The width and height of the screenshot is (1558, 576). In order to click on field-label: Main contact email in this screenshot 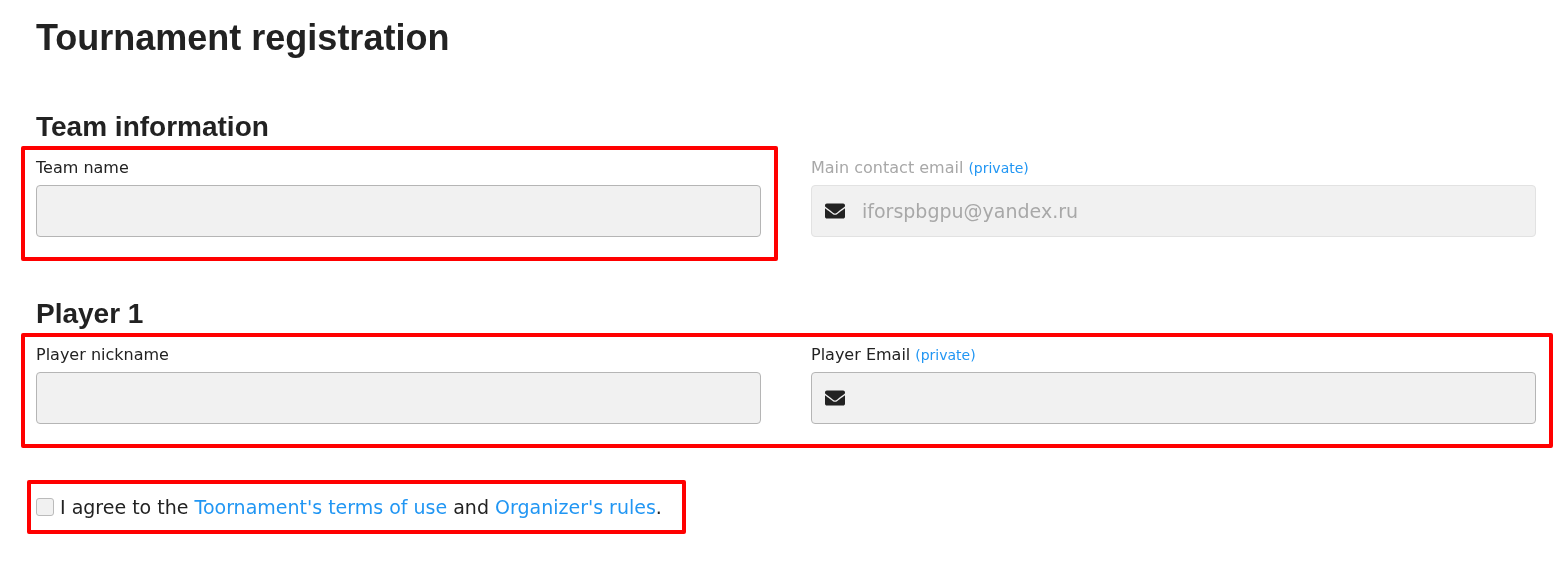, I will do `click(887, 167)`.